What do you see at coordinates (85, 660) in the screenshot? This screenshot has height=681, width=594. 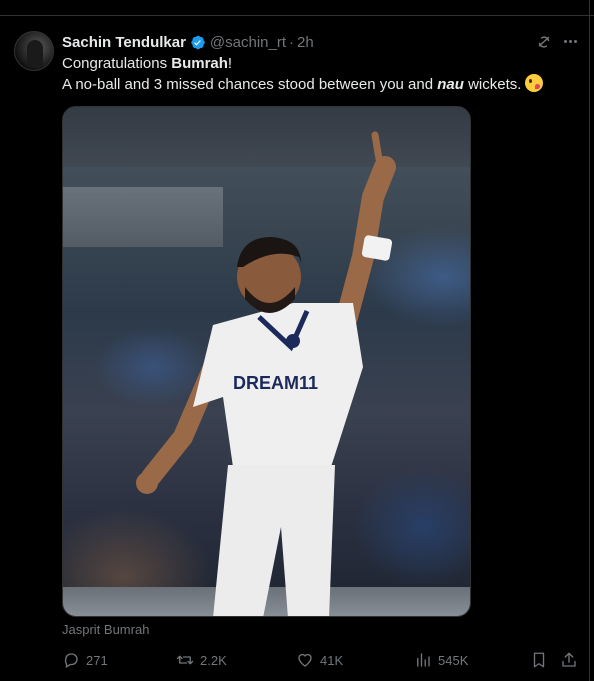 I see `reply-button: 271` at bounding box center [85, 660].